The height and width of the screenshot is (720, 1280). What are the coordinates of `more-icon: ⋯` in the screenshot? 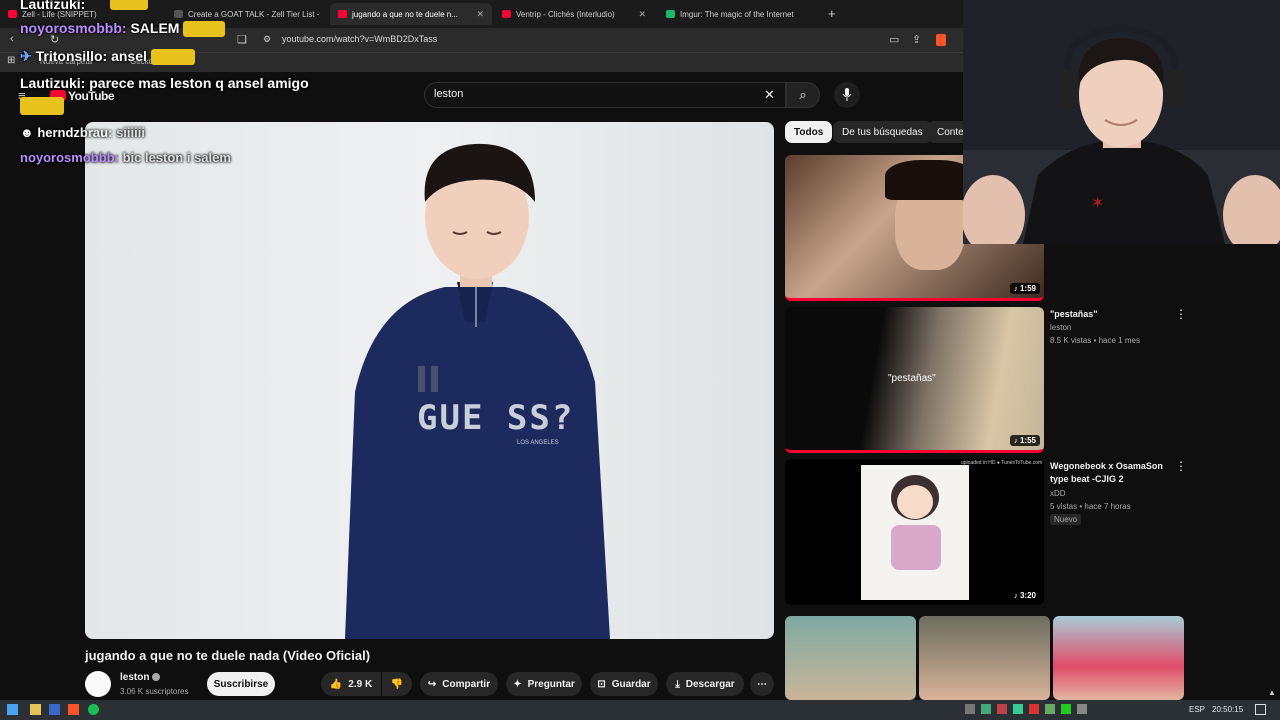 It's located at (762, 684).